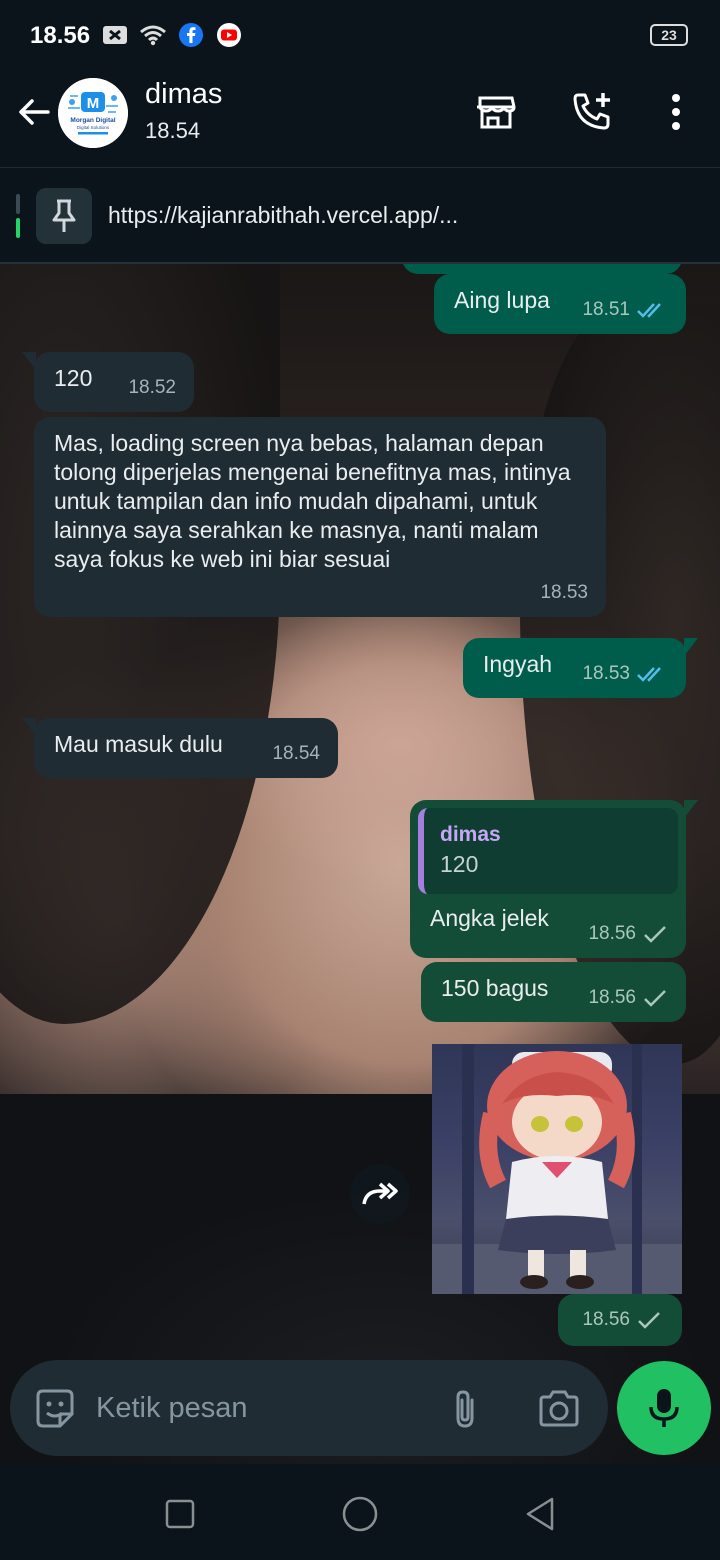  I want to click on status-time: 18.56, so click(60, 35).